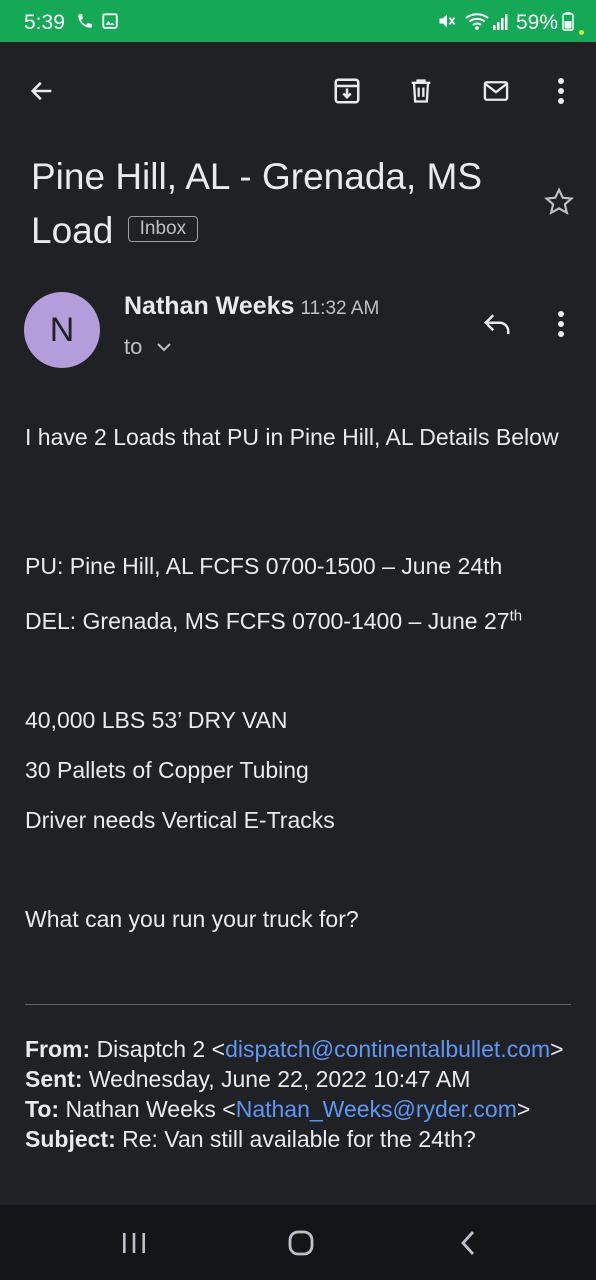 This screenshot has height=1280, width=596. I want to click on mute-icon, so click(447, 23).